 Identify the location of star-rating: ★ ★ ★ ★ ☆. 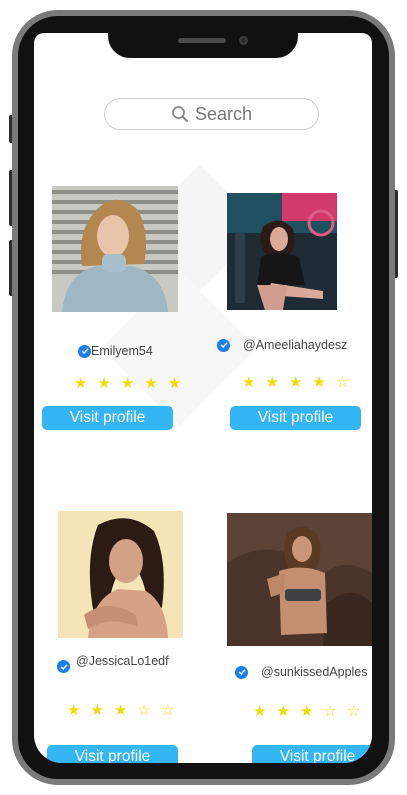
(295, 382).